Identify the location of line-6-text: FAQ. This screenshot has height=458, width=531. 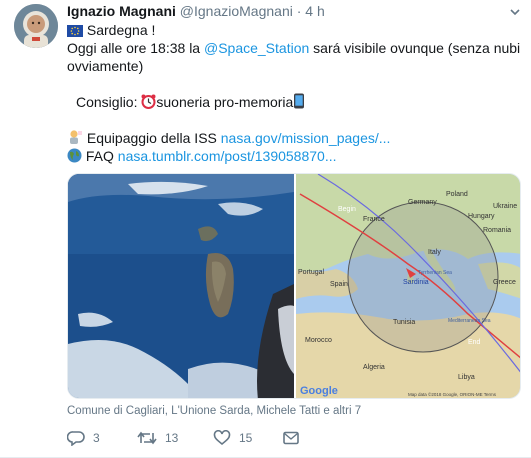
(101, 156).